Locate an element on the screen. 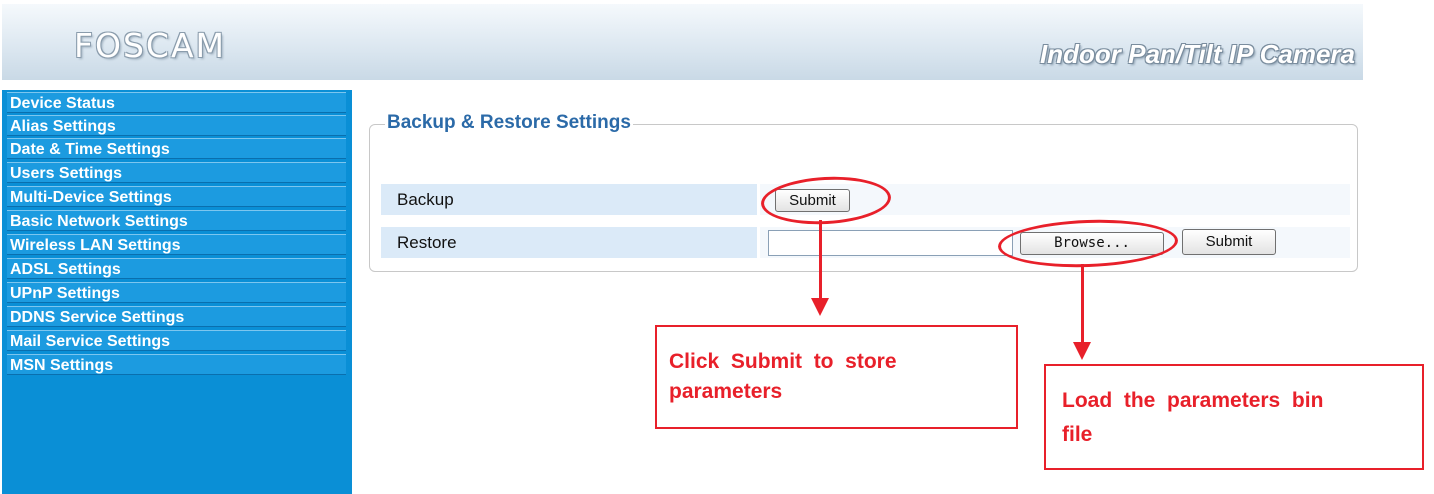 This screenshot has width=1434, height=494. sidebar-item-mail-service-settings: Mail Service Settings is located at coordinates (176, 340).